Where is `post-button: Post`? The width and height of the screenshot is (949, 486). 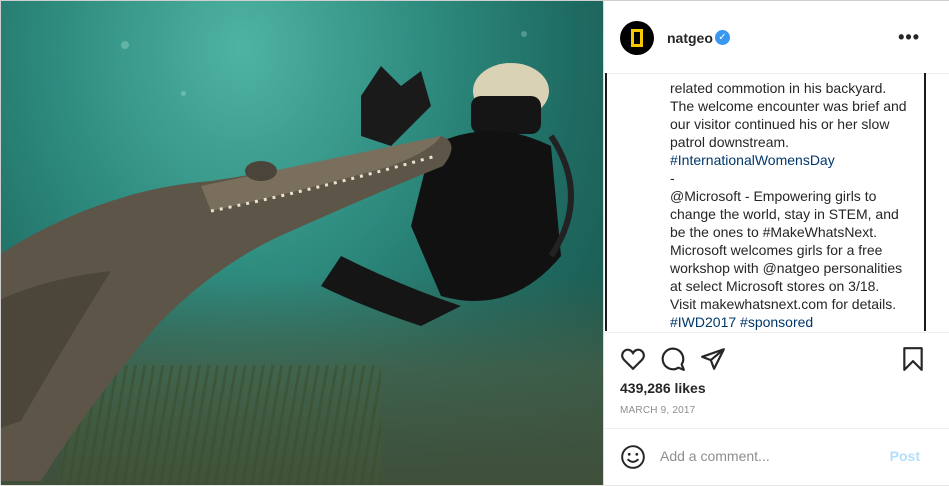 post-button: Post is located at coordinates (905, 456).